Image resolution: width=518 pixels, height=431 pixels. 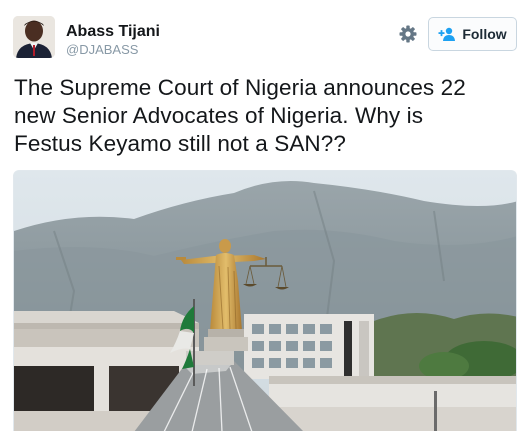 I want to click on avatar, so click(x=34, y=37).